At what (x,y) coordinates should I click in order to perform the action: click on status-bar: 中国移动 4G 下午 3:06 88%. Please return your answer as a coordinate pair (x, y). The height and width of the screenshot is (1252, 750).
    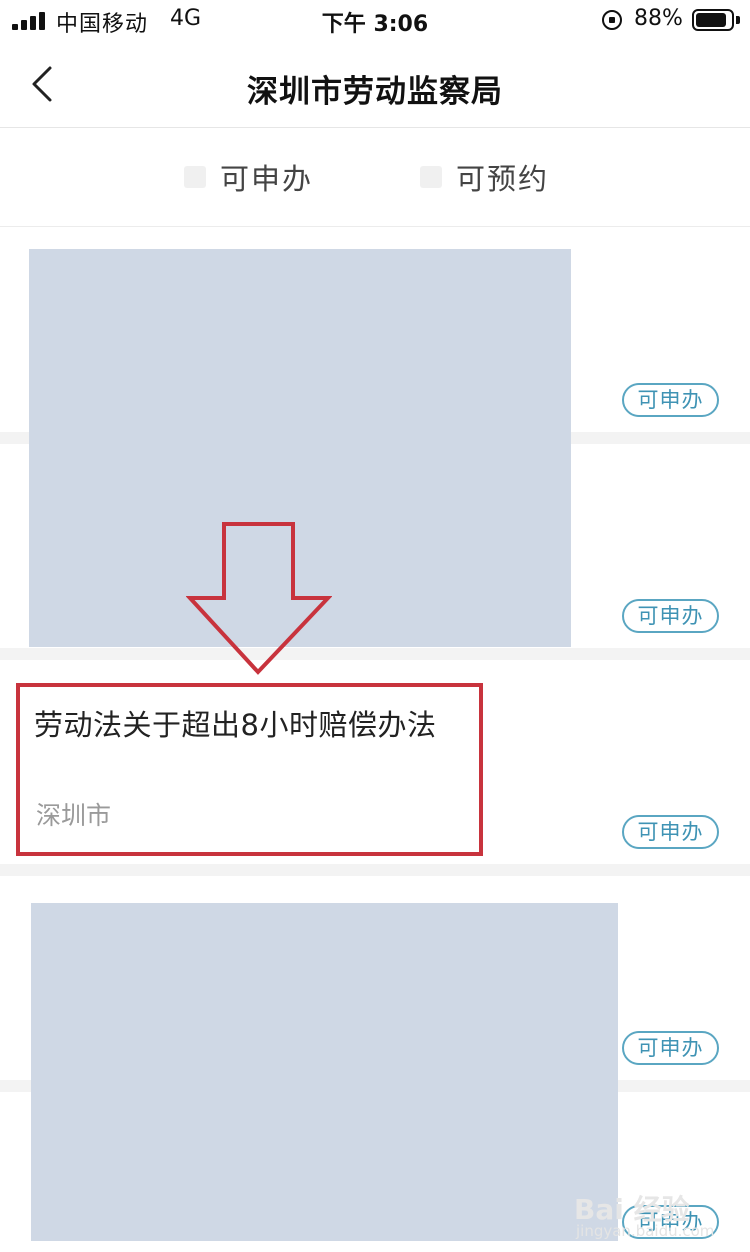
    Looking at the image, I should click on (375, 20).